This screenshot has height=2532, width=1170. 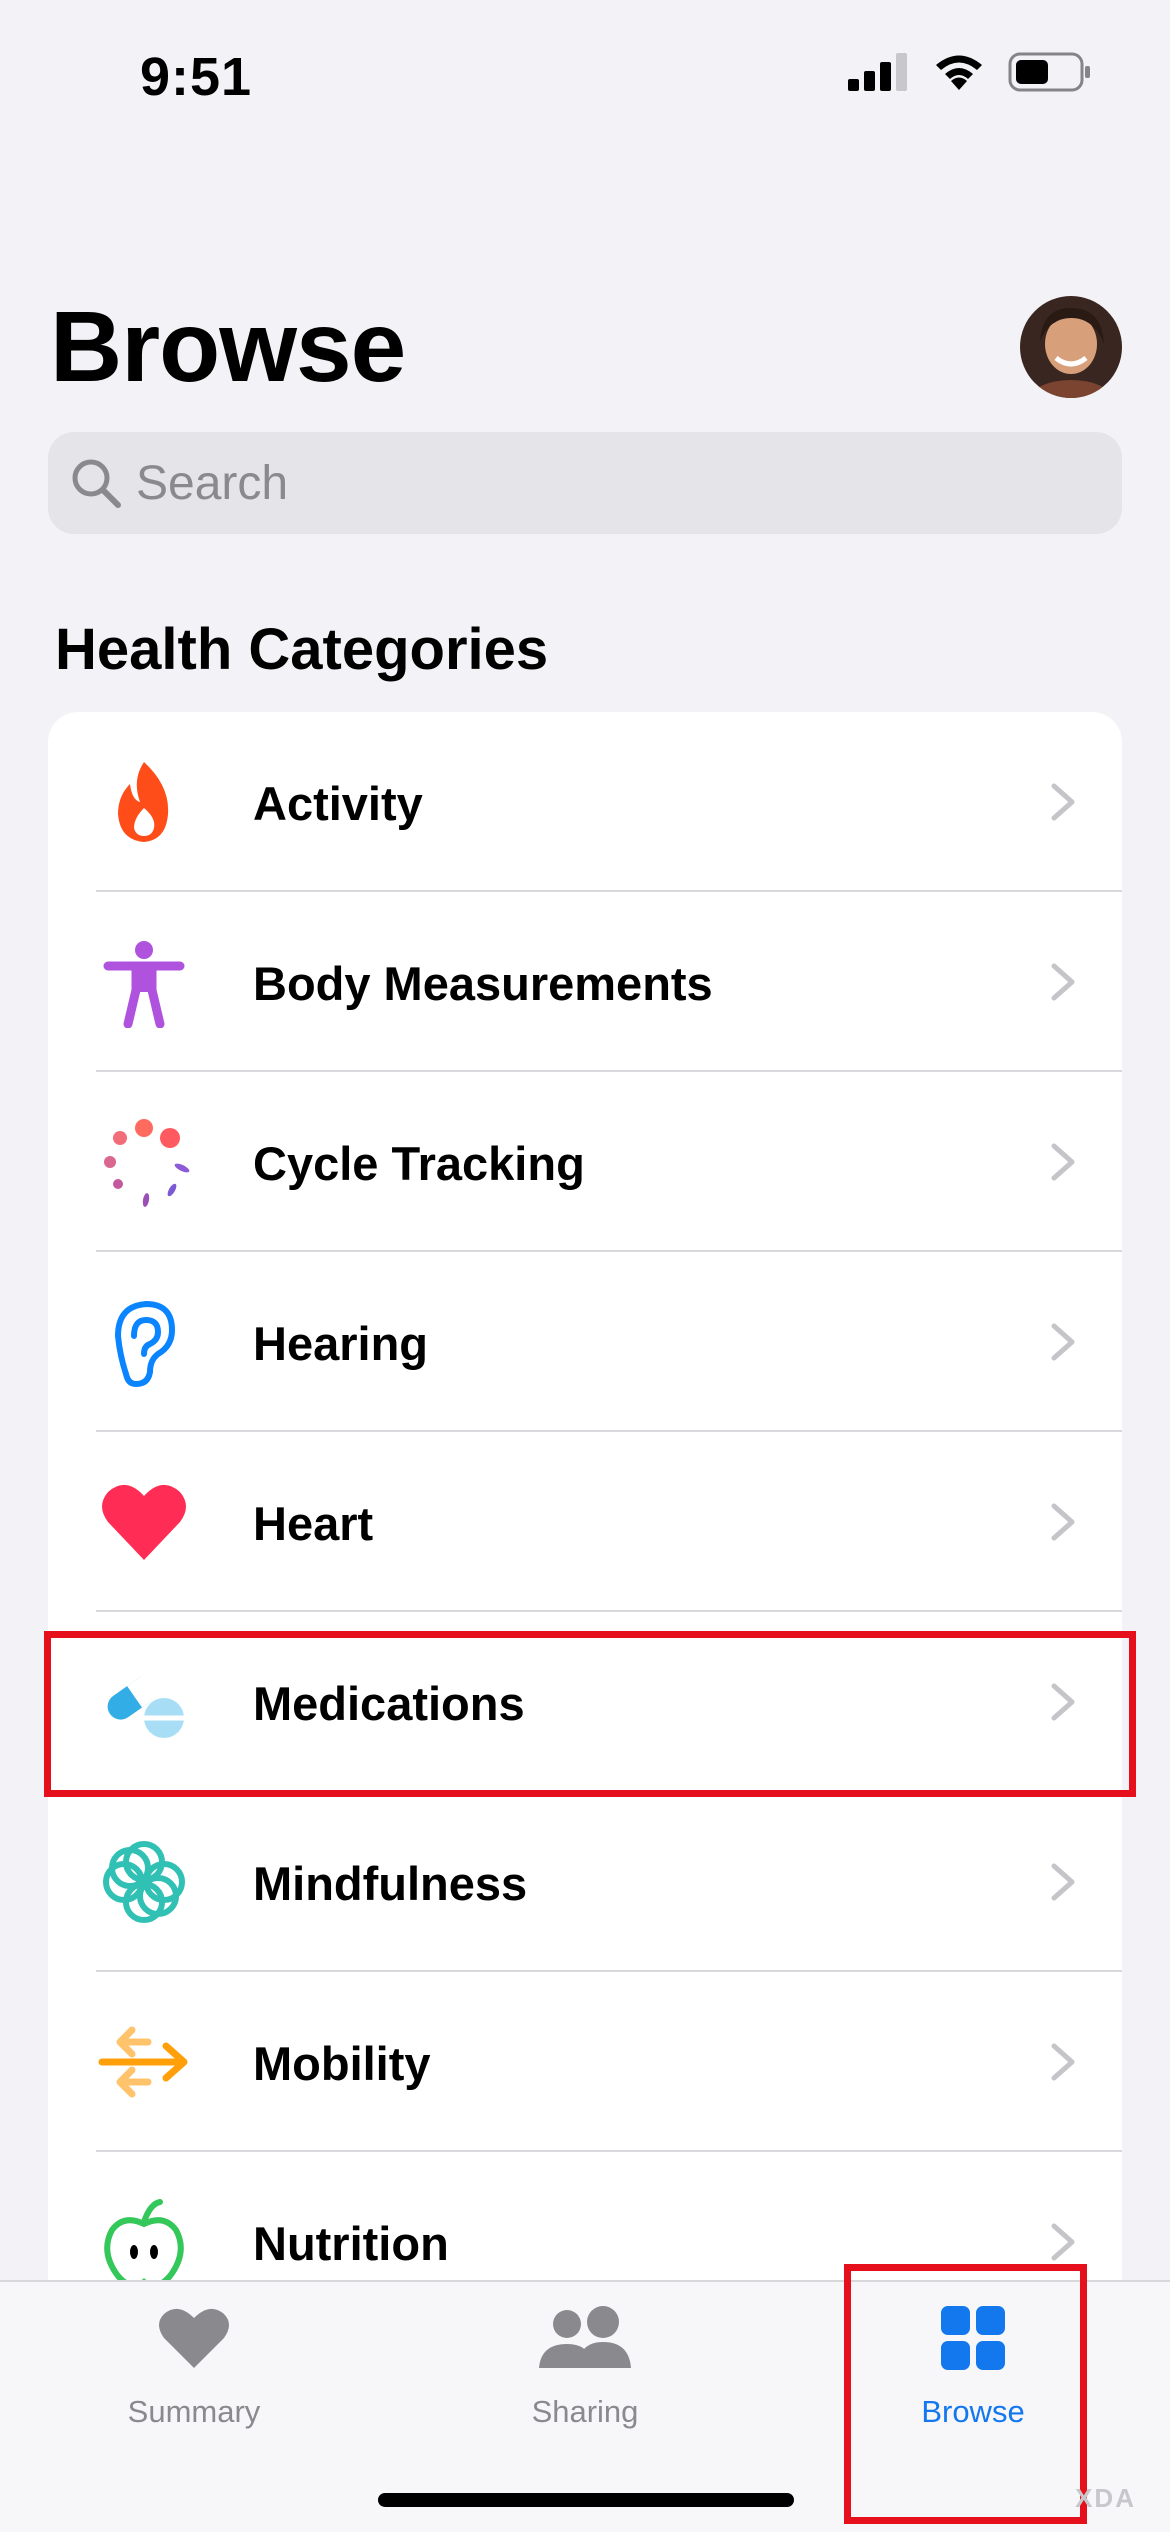 What do you see at coordinates (194, 2338) in the screenshot?
I see `heart-tab-icon` at bounding box center [194, 2338].